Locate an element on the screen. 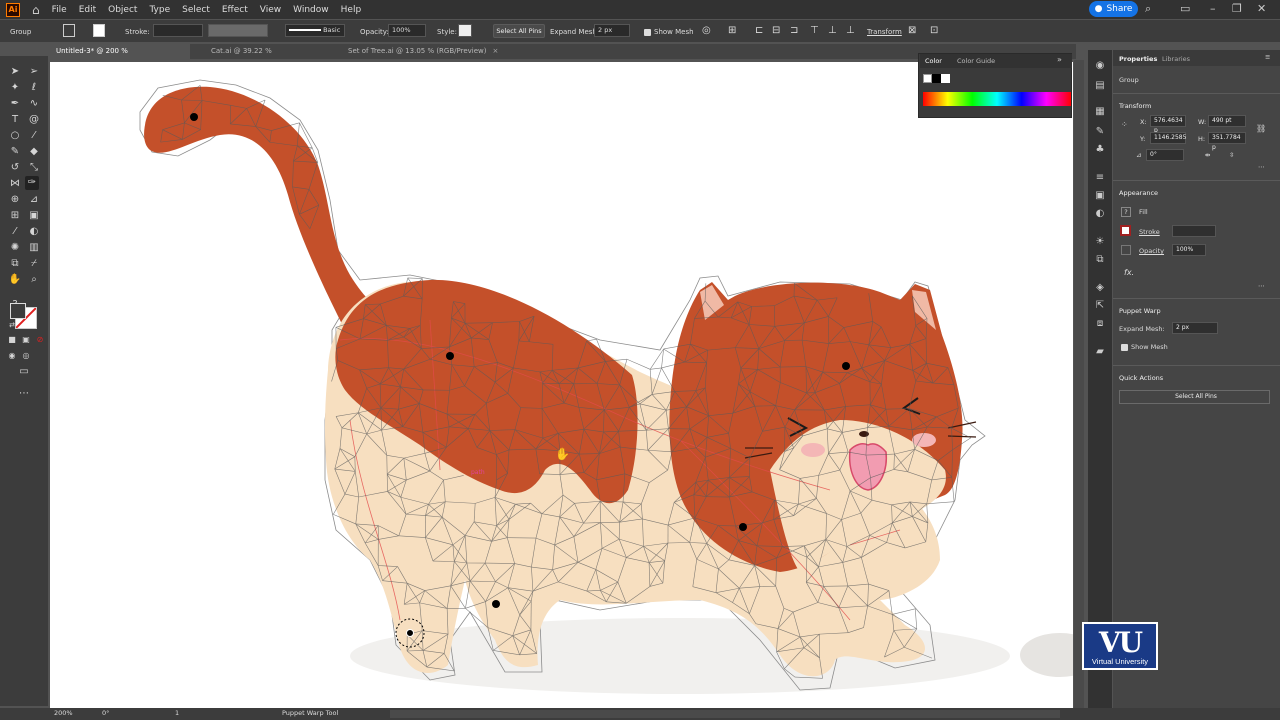 The width and height of the screenshot is (1280, 720). libraries-icon: ▦ is located at coordinates (1100, 112).